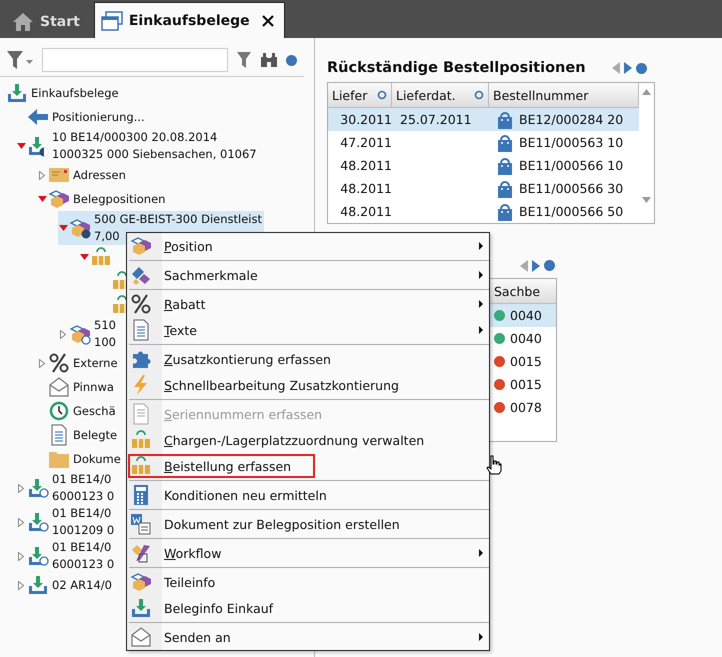  I want to click on table-row: 48.2011 BE11/000566 30, so click(483, 188).